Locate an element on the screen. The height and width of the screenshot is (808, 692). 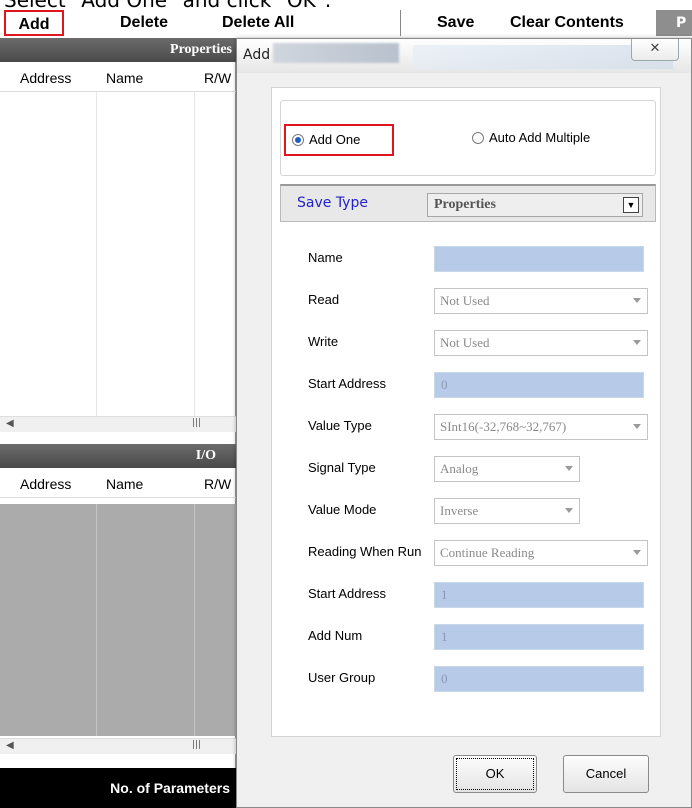
io-column-rw: R/W is located at coordinates (217, 484).